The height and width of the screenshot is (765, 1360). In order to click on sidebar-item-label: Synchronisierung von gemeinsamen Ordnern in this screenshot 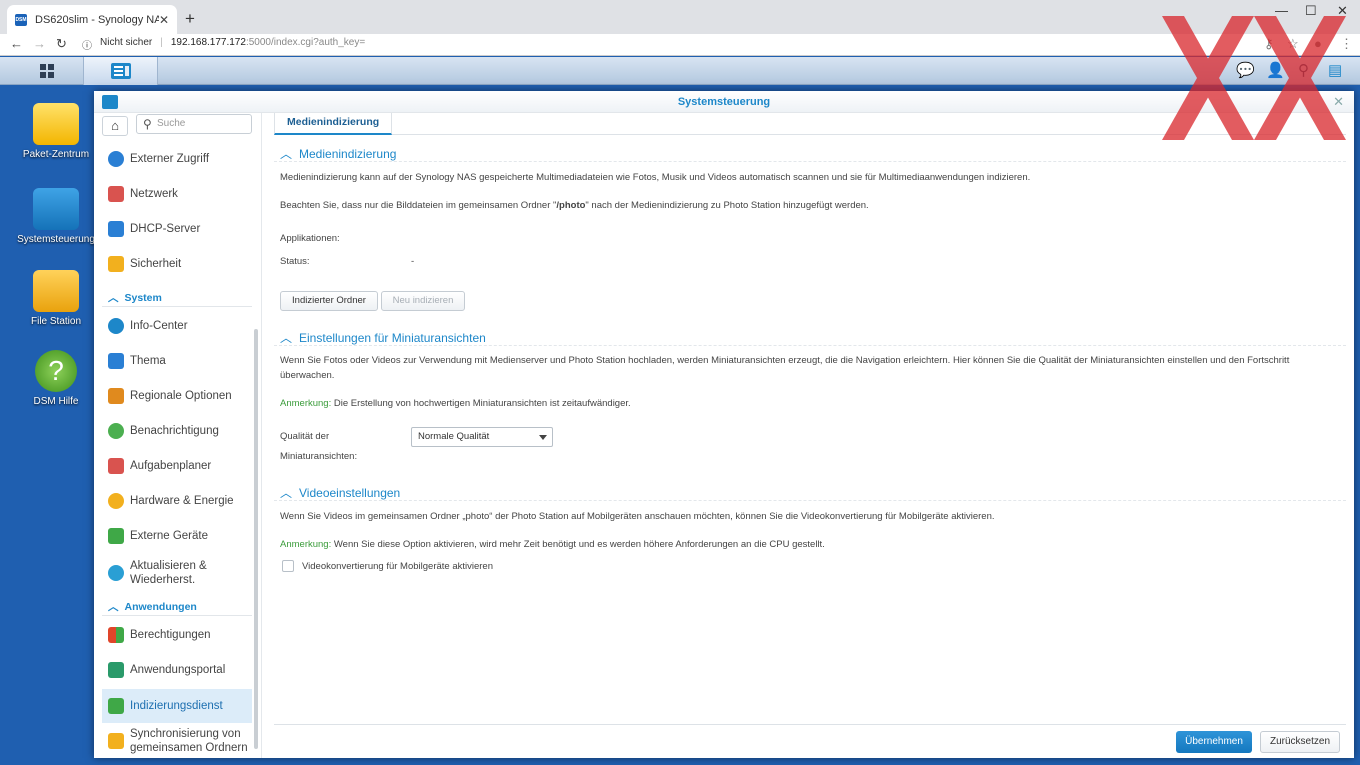, I will do `click(189, 741)`.